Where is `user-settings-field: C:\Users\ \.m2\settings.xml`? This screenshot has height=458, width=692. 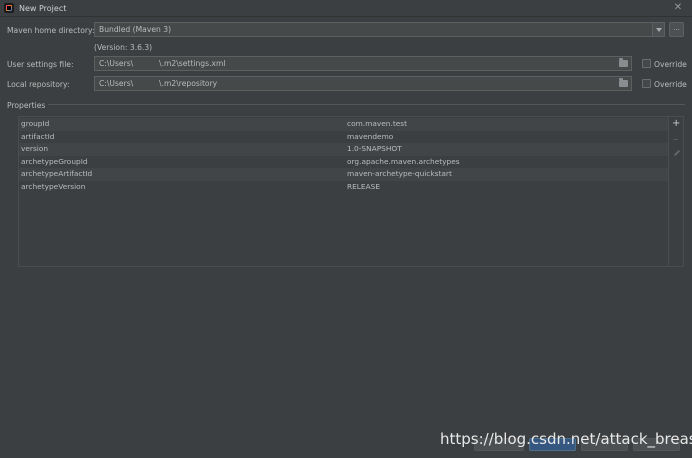
user-settings-field: C:\Users\ \.m2\settings.xml is located at coordinates (363, 63).